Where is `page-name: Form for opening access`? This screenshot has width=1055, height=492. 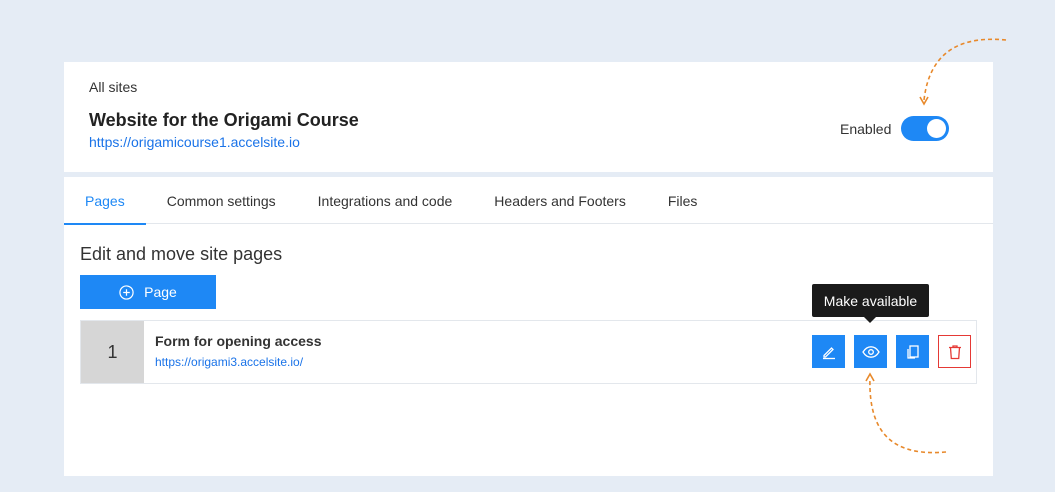 page-name: Form for opening access is located at coordinates (238, 341).